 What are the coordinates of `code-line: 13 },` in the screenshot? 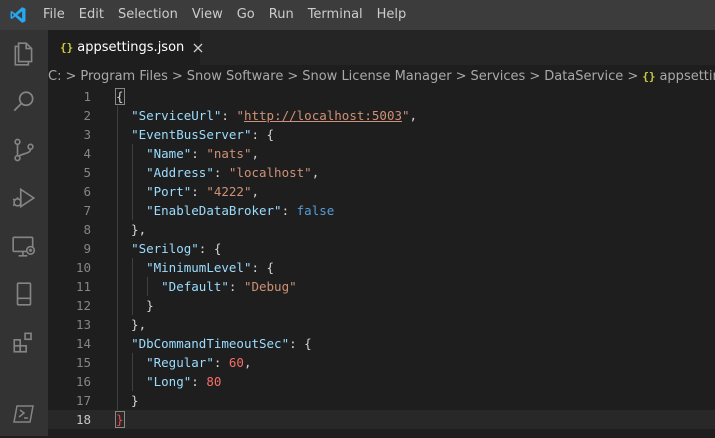 It's located at (381, 324).